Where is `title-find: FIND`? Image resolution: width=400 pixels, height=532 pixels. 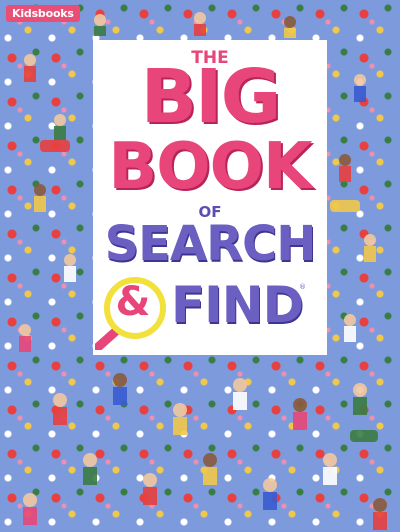
title-find: FIND is located at coordinates (237, 305).